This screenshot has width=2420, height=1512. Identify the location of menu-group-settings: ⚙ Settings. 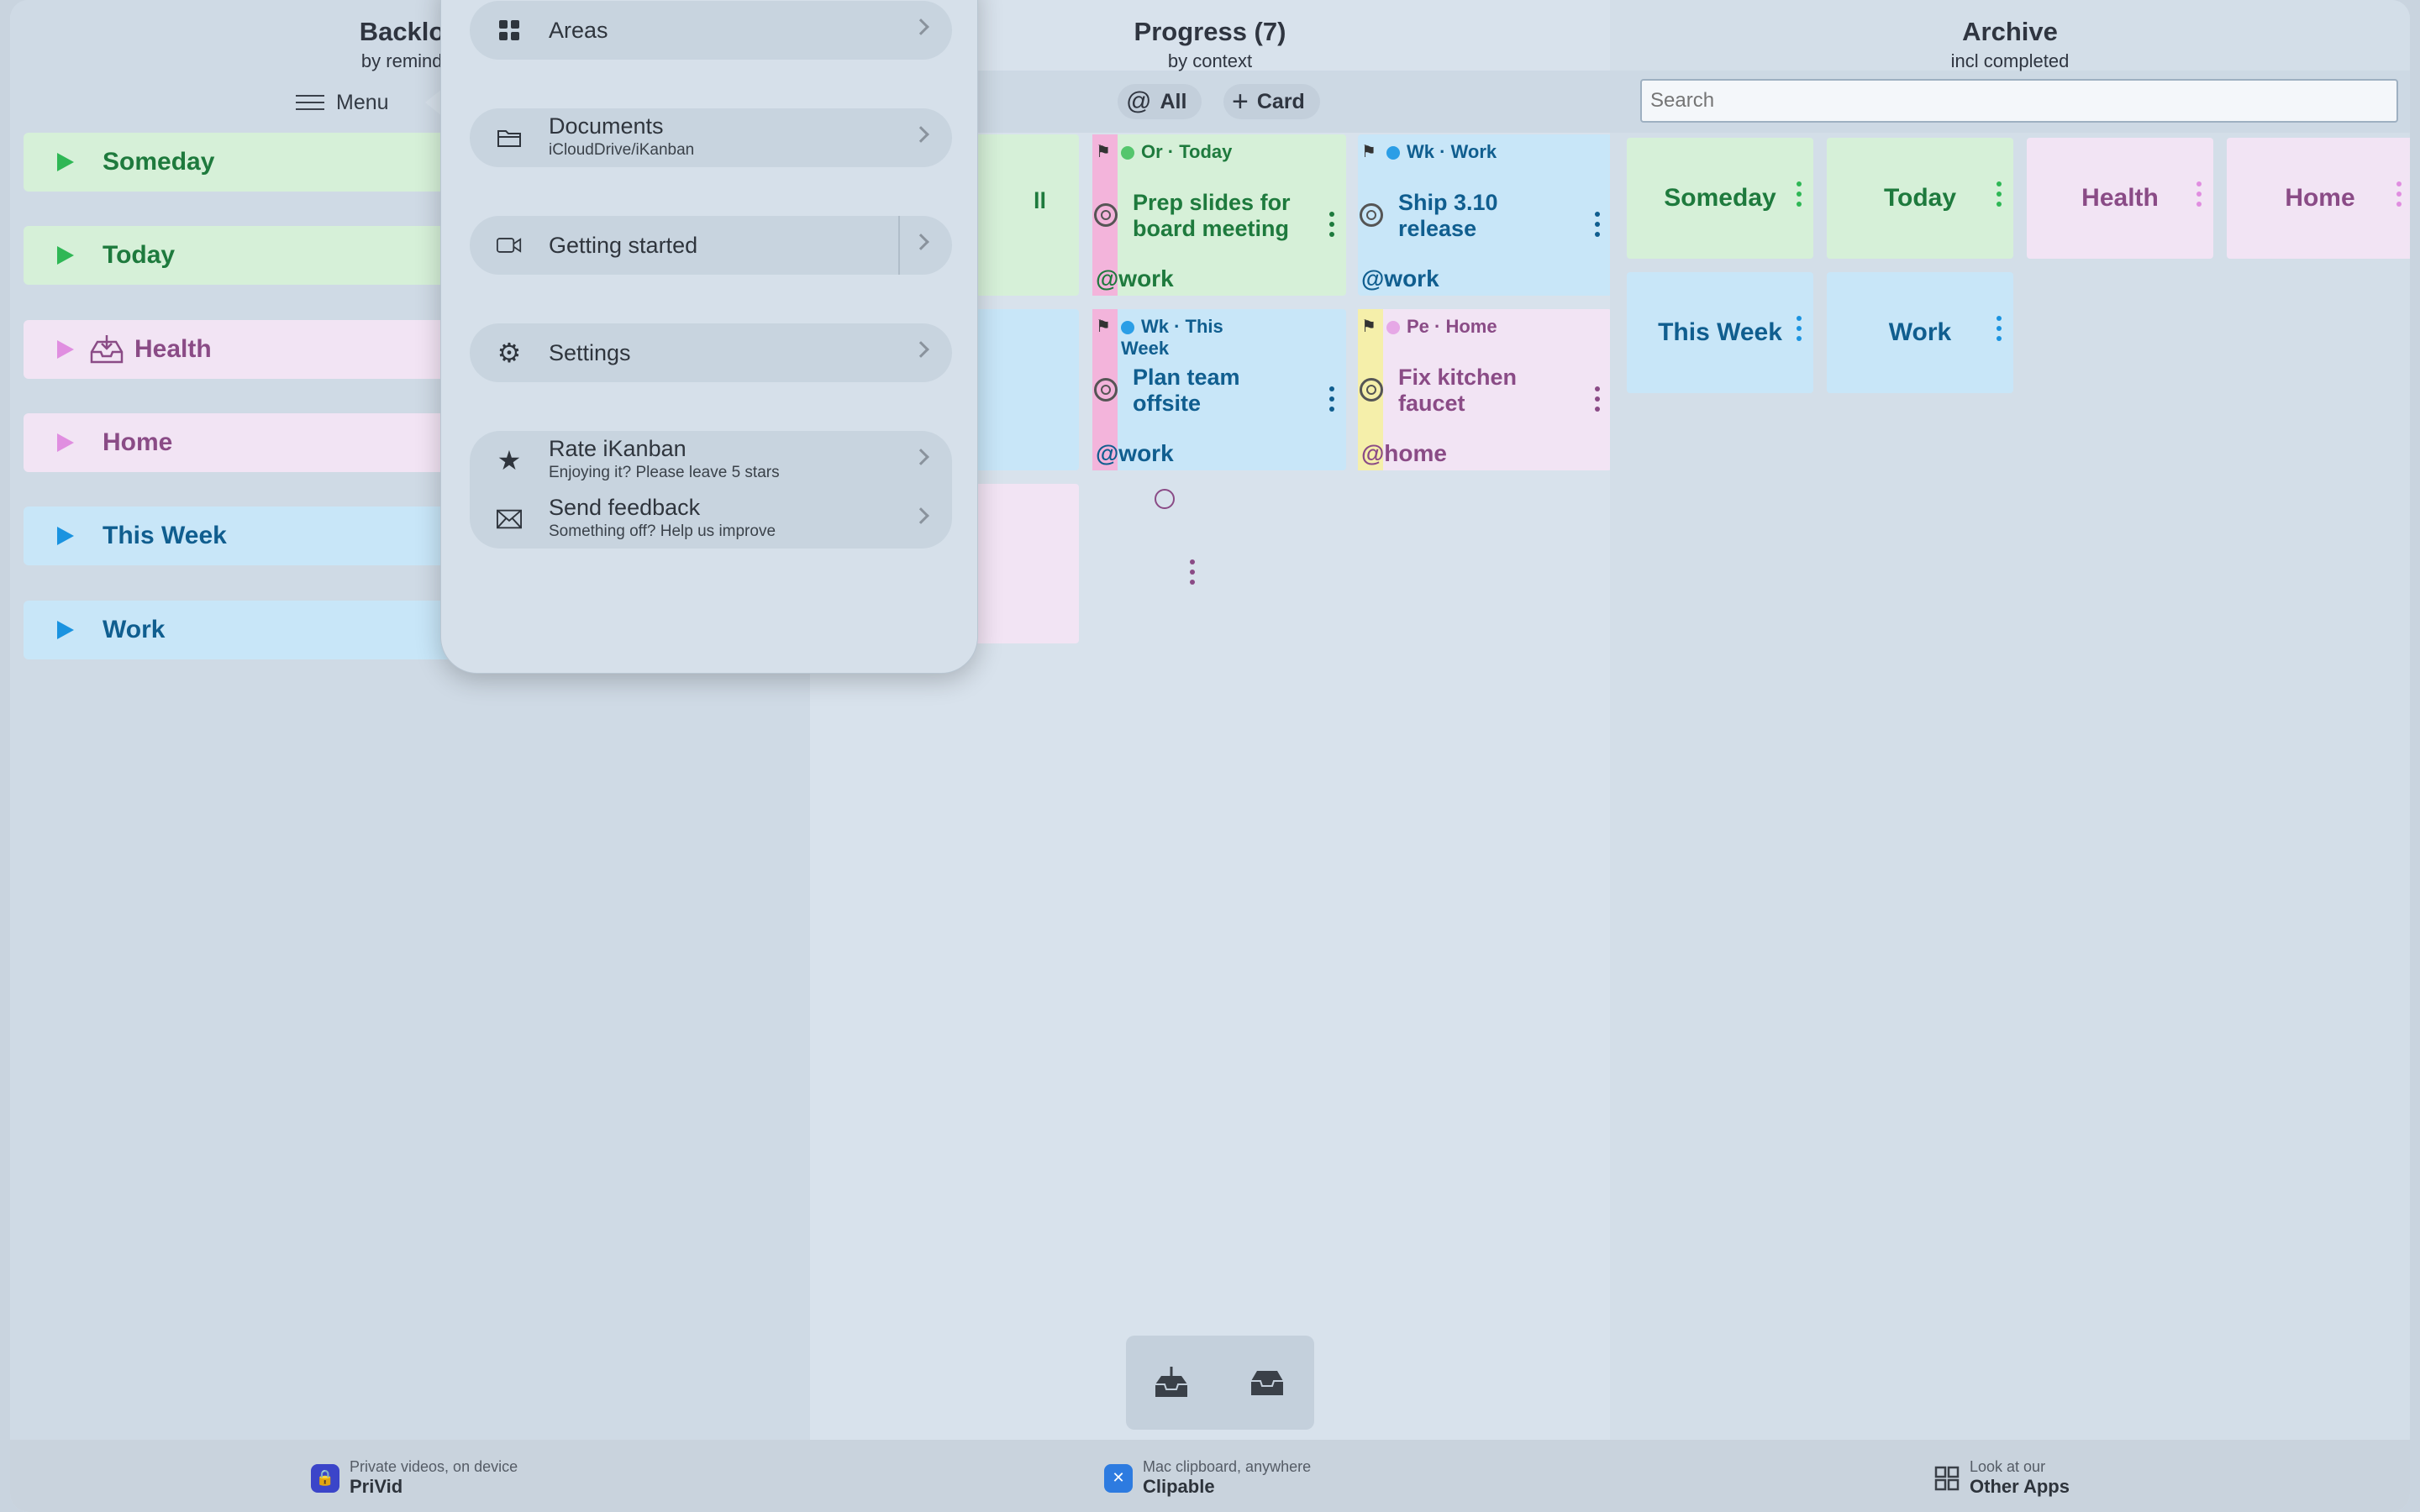
(711, 352).